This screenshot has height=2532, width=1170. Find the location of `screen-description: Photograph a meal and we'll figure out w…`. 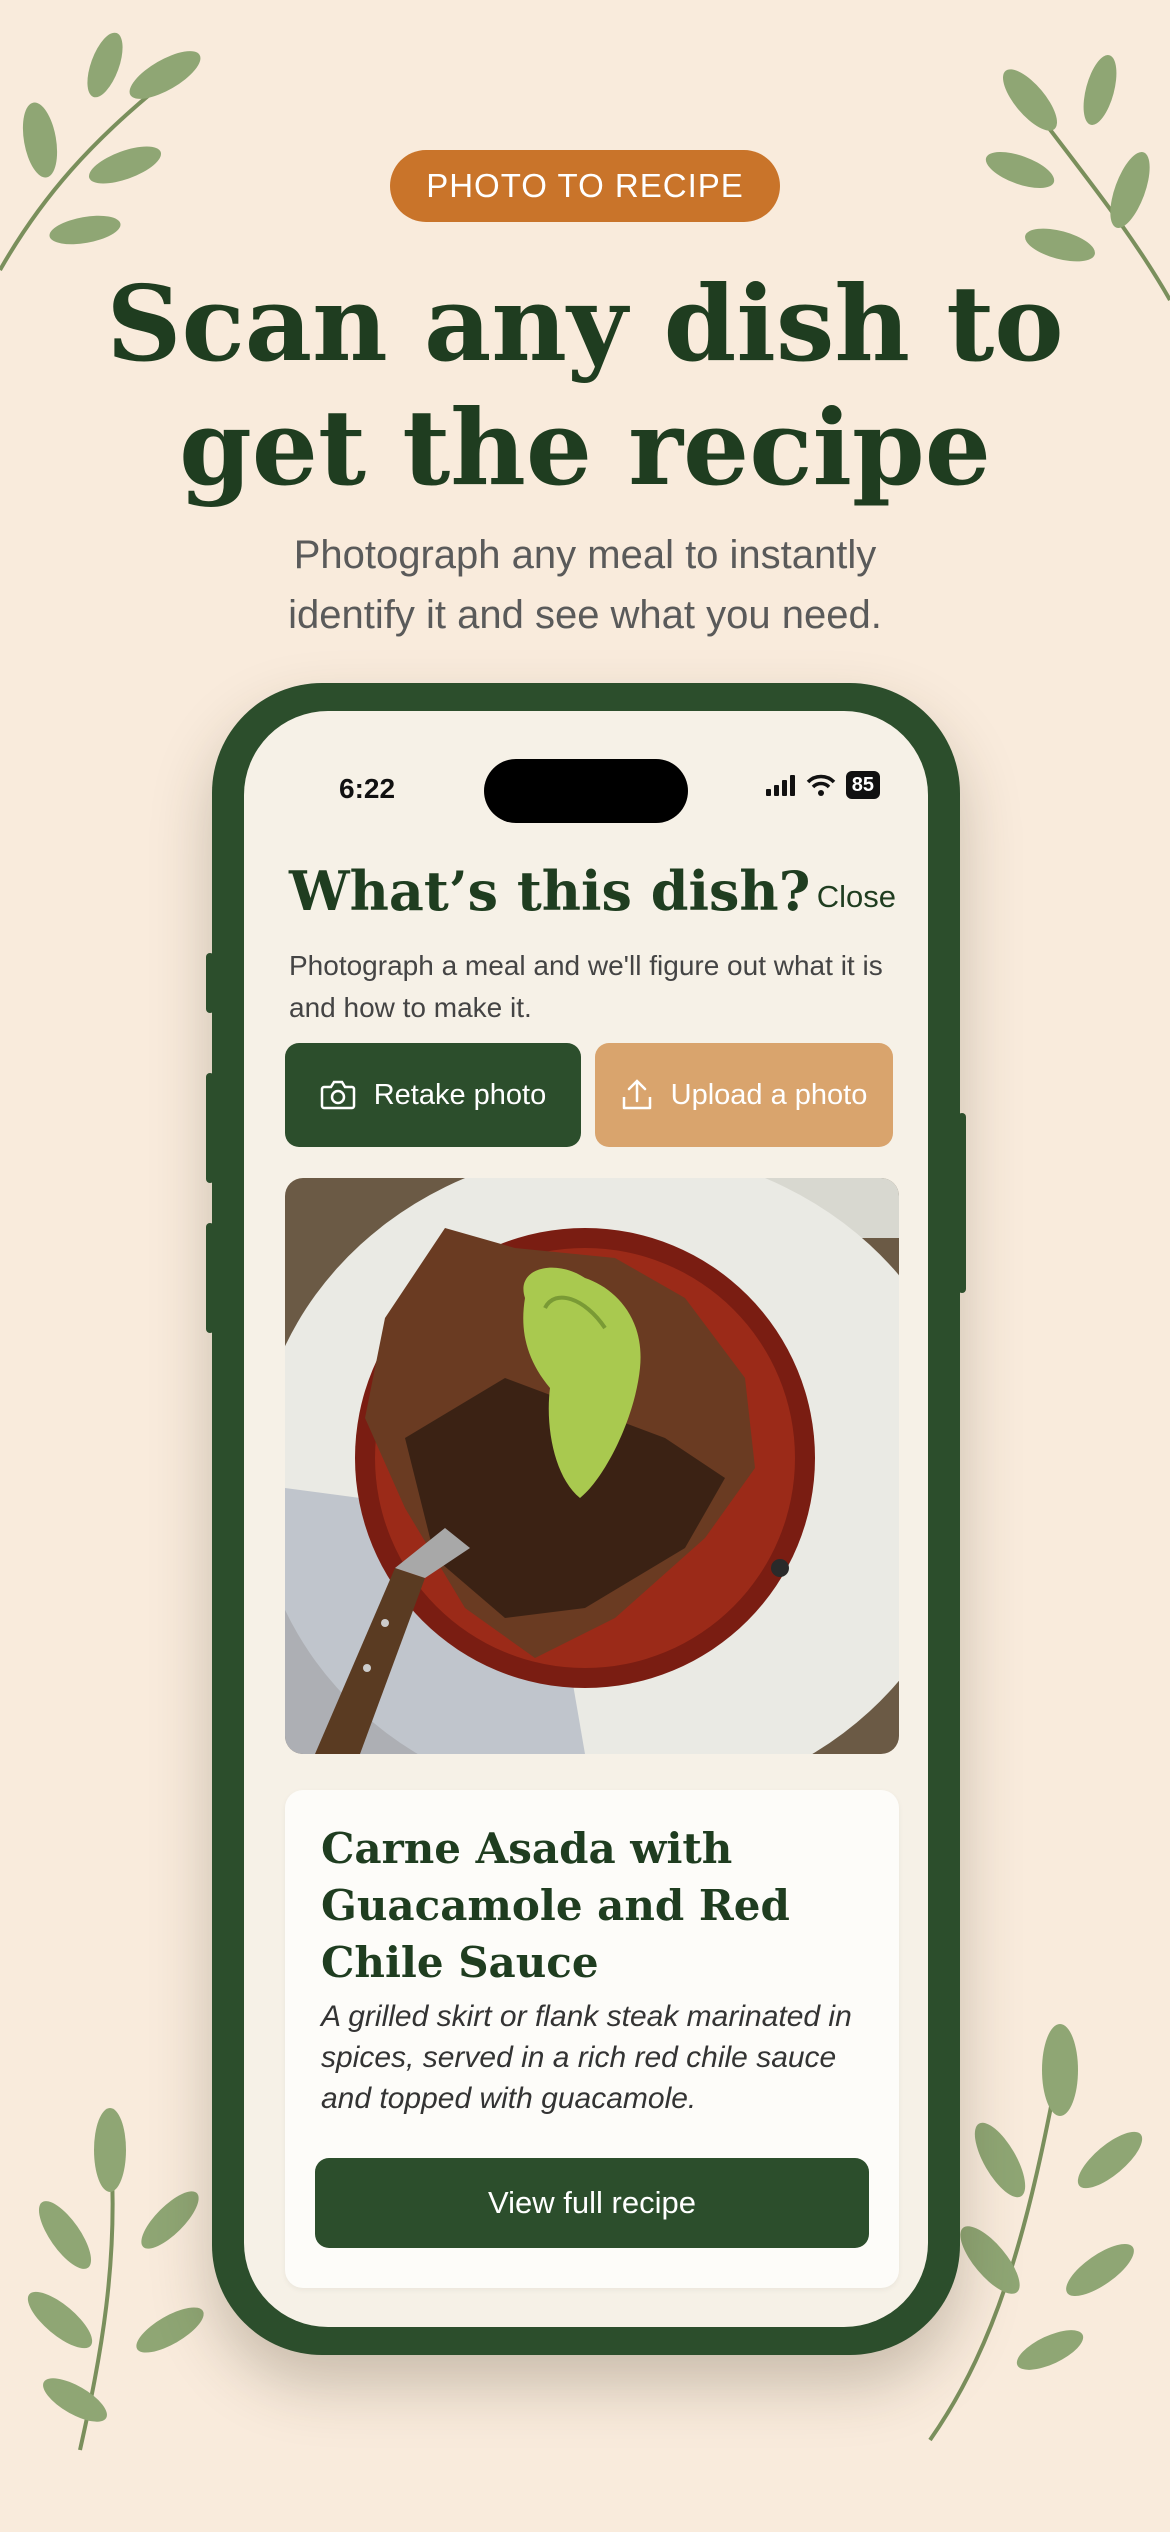

screen-description: Photograph a meal and we'll figure out w… is located at coordinates (586, 986).